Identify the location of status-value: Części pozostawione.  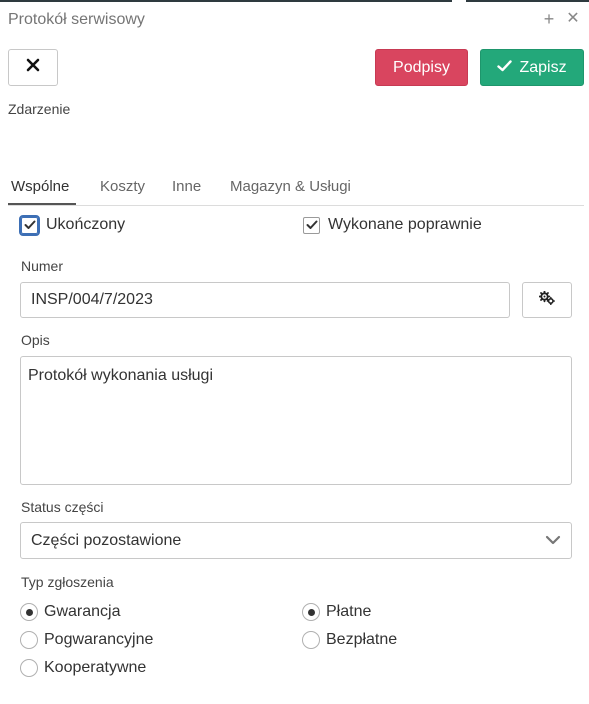
(106, 540).